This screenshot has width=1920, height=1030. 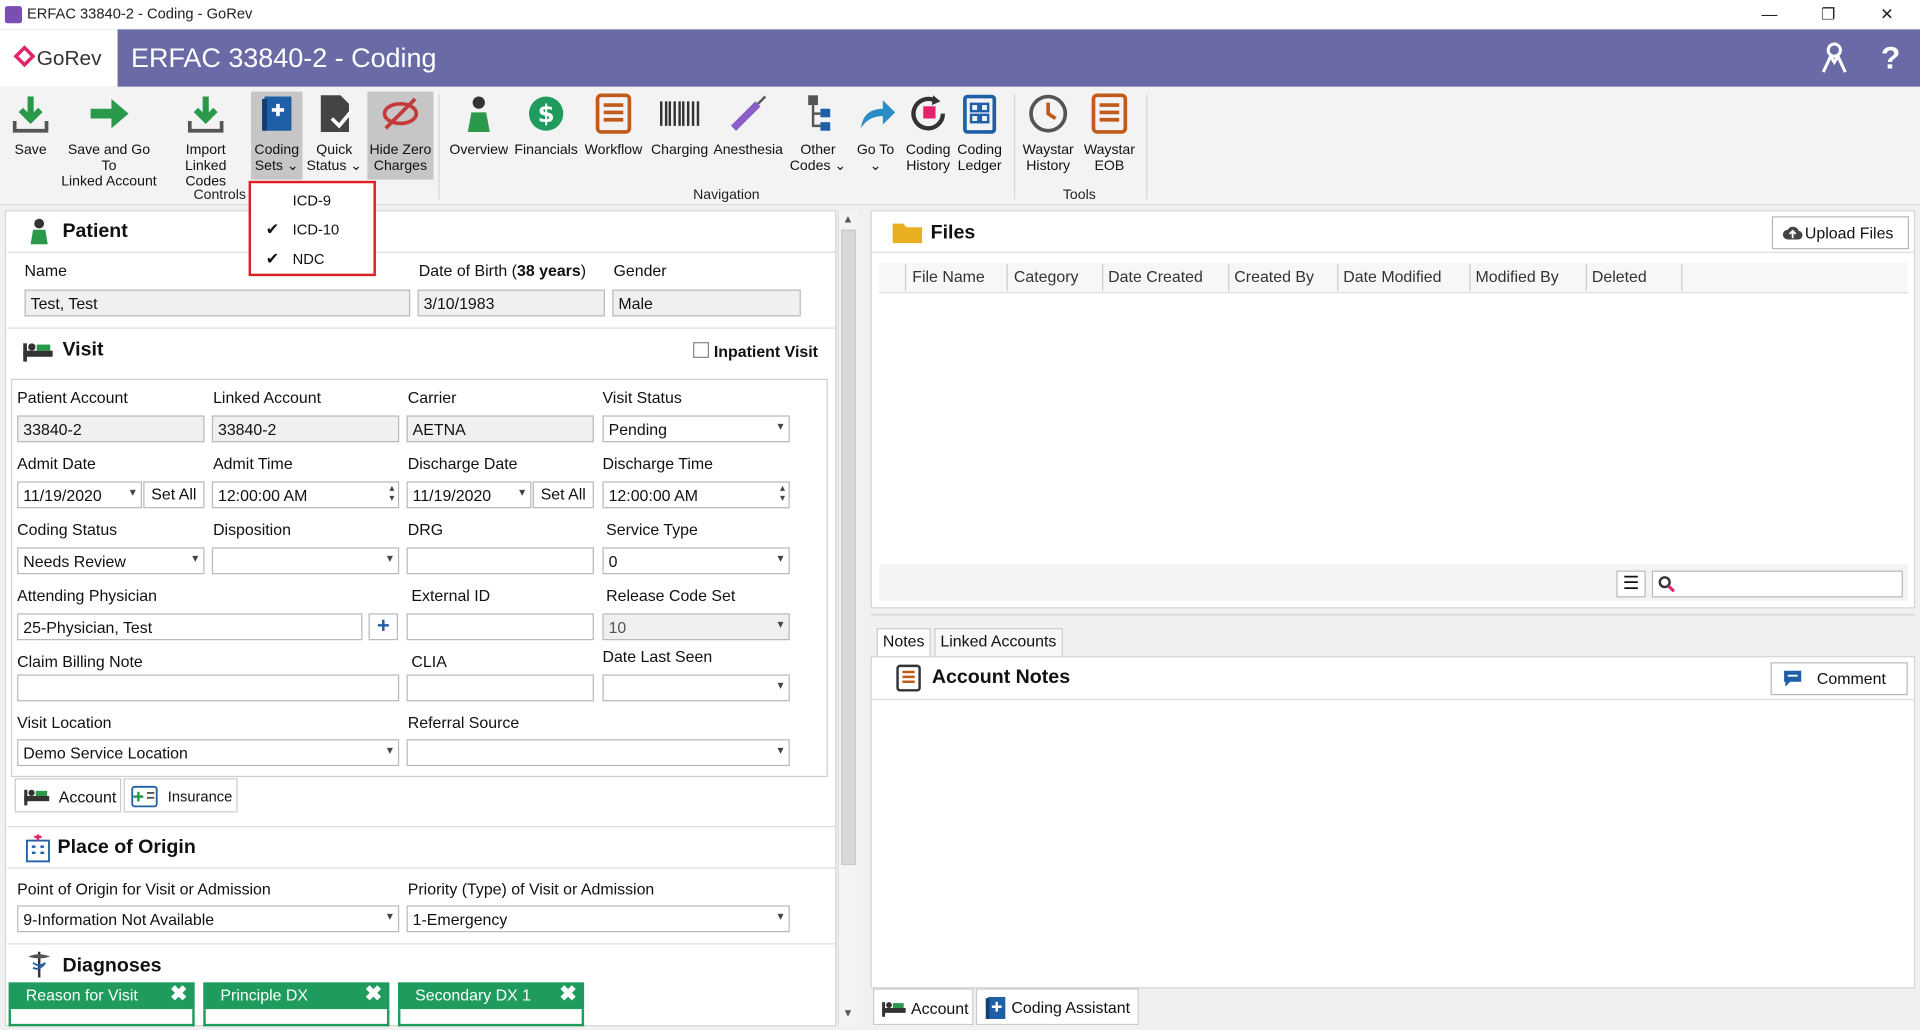 What do you see at coordinates (701, 350) in the screenshot?
I see `inpatient-checkbox` at bounding box center [701, 350].